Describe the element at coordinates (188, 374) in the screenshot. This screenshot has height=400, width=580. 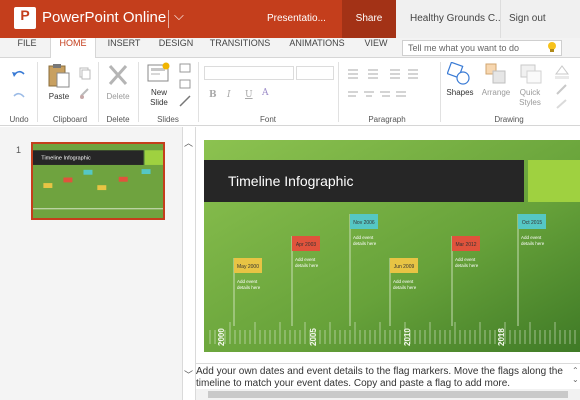
I see `scroll-down-chevron-icon: ﹀` at that location.